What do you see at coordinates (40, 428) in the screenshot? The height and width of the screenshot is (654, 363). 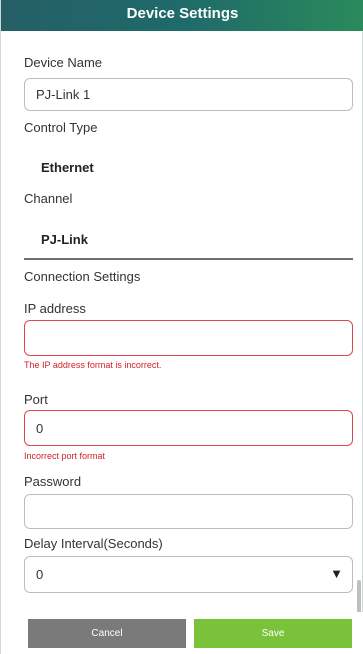 I see `port-value: 0` at bounding box center [40, 428].